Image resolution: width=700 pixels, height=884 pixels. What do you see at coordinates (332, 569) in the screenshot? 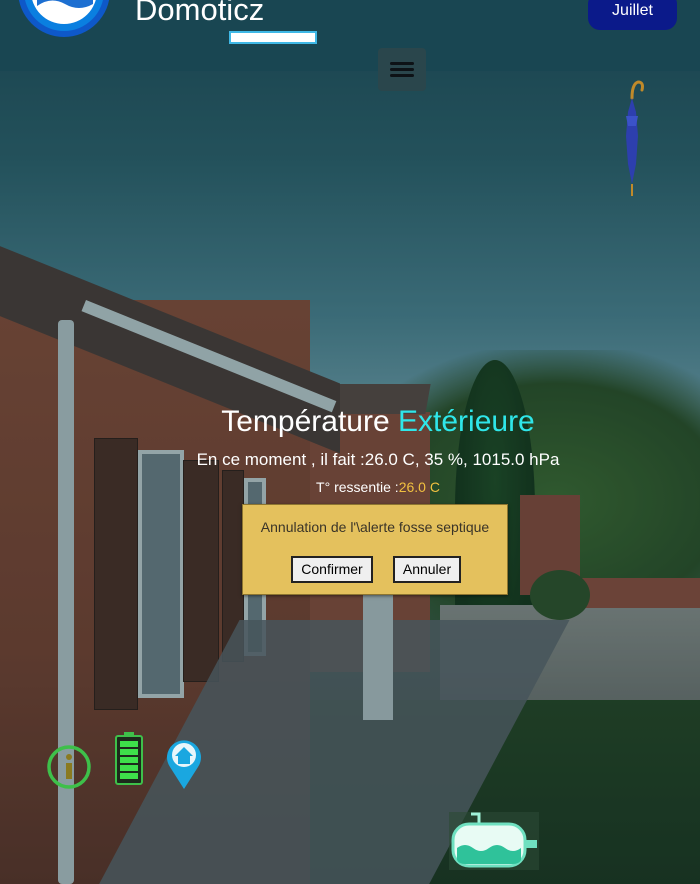
I see `confirm-button: Confirmer` at bounding box center [332, 569].